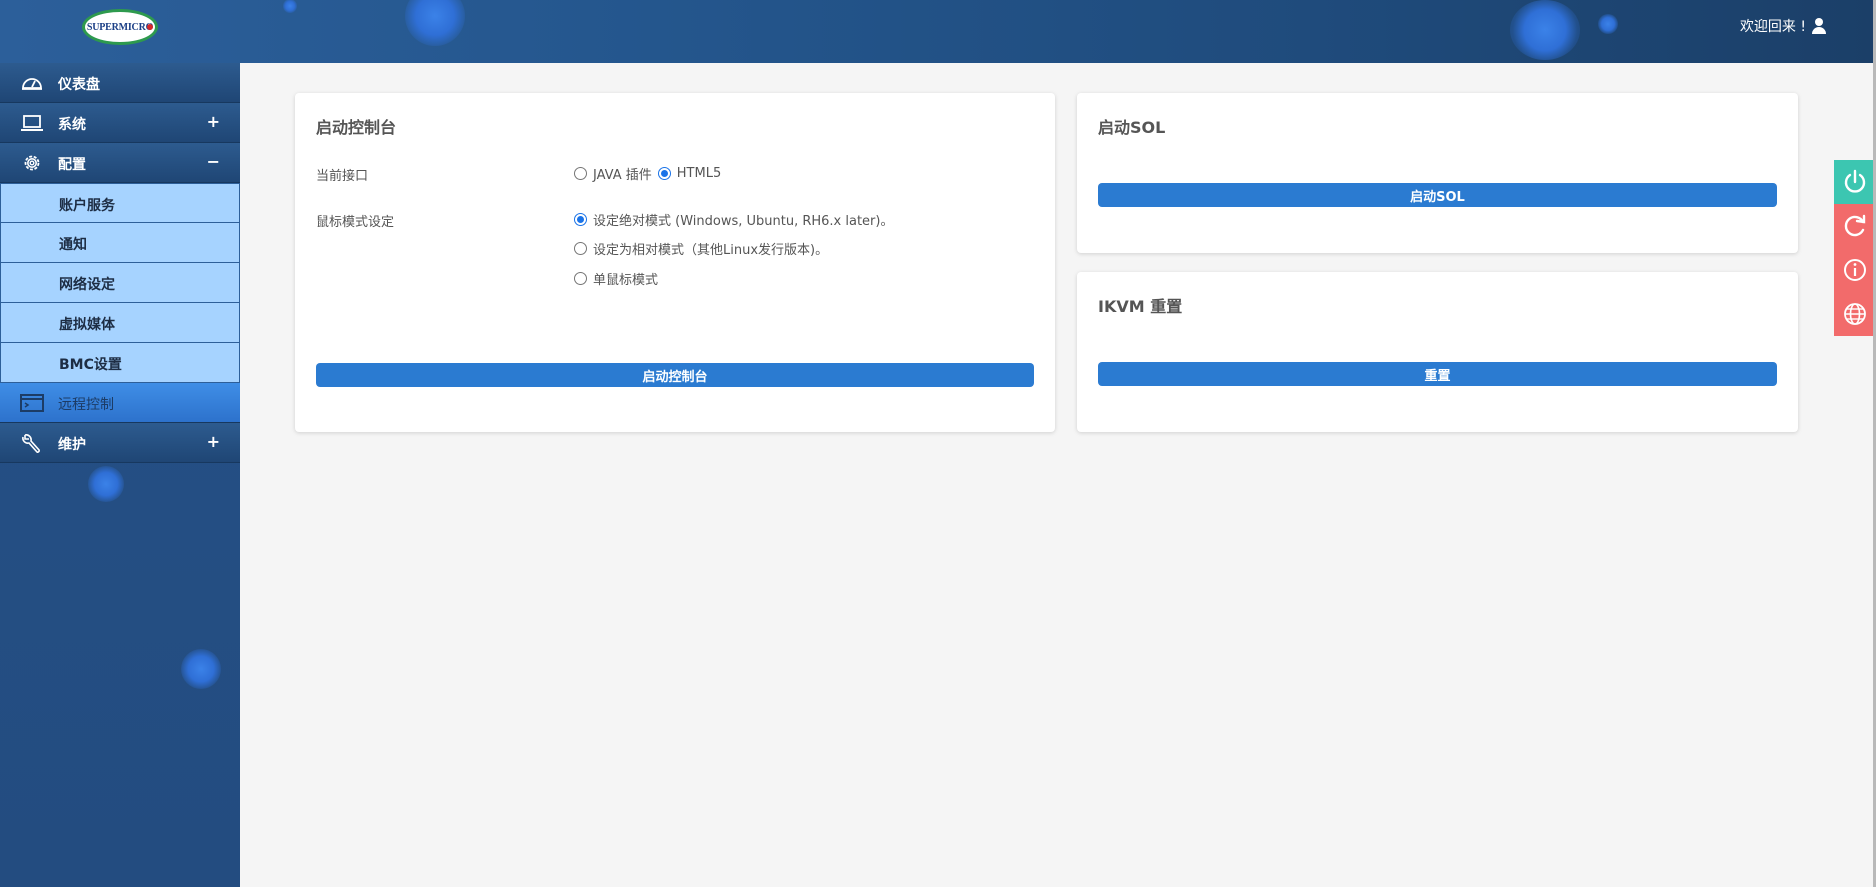  Describe the element at coordinates (120, 243) in the screenshot. I see `sidebar-subitem-notification: 通知` at that location.